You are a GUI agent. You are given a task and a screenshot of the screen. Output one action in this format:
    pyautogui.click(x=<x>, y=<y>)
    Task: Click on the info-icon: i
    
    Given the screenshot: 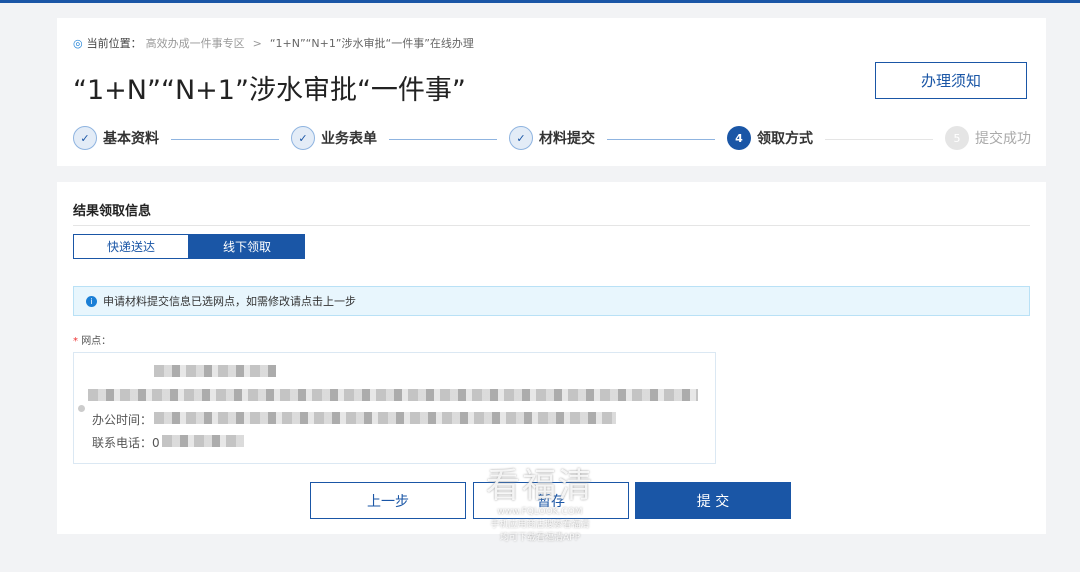 What is the action you would take?
    pyautogui.click(x=91, y=301)
    